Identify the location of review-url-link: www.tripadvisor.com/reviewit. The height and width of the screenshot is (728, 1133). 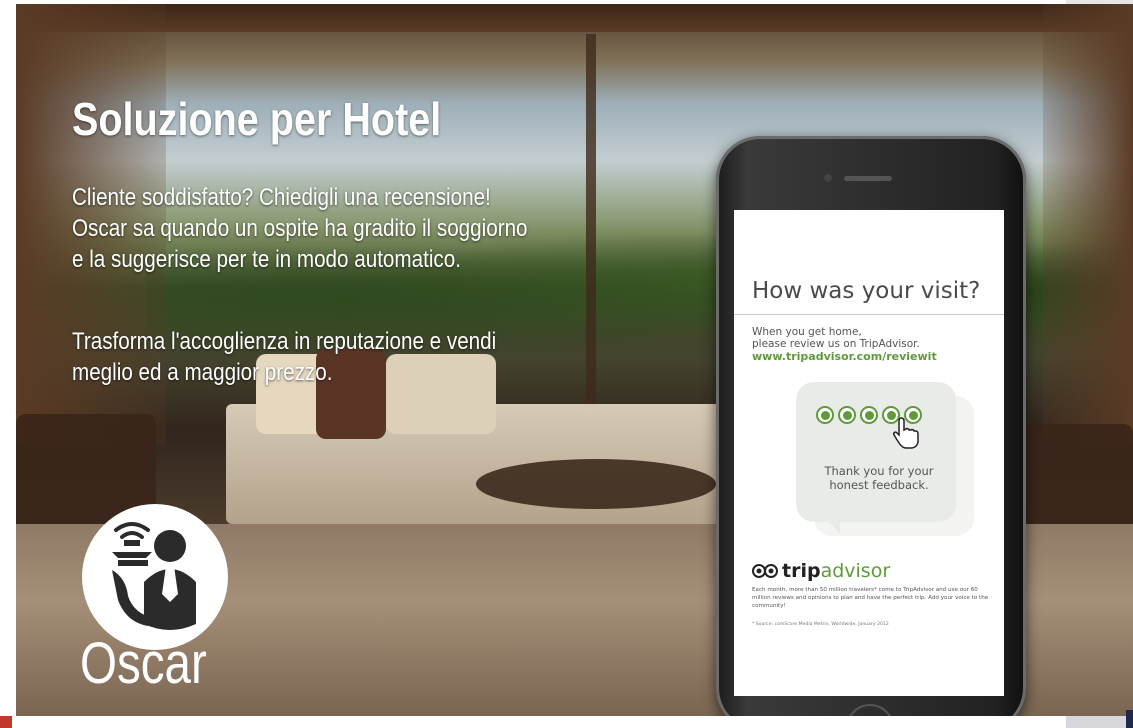
(844, 356).